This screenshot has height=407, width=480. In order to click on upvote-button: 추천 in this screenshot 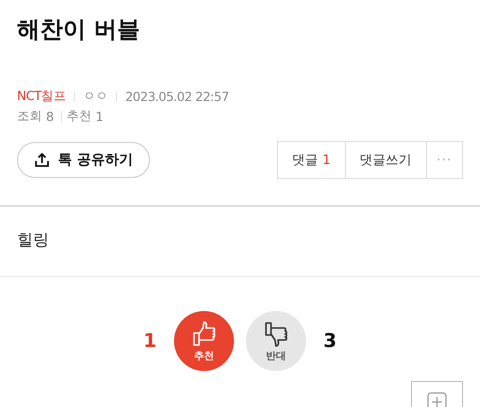, I will do `click(204, 341)`.